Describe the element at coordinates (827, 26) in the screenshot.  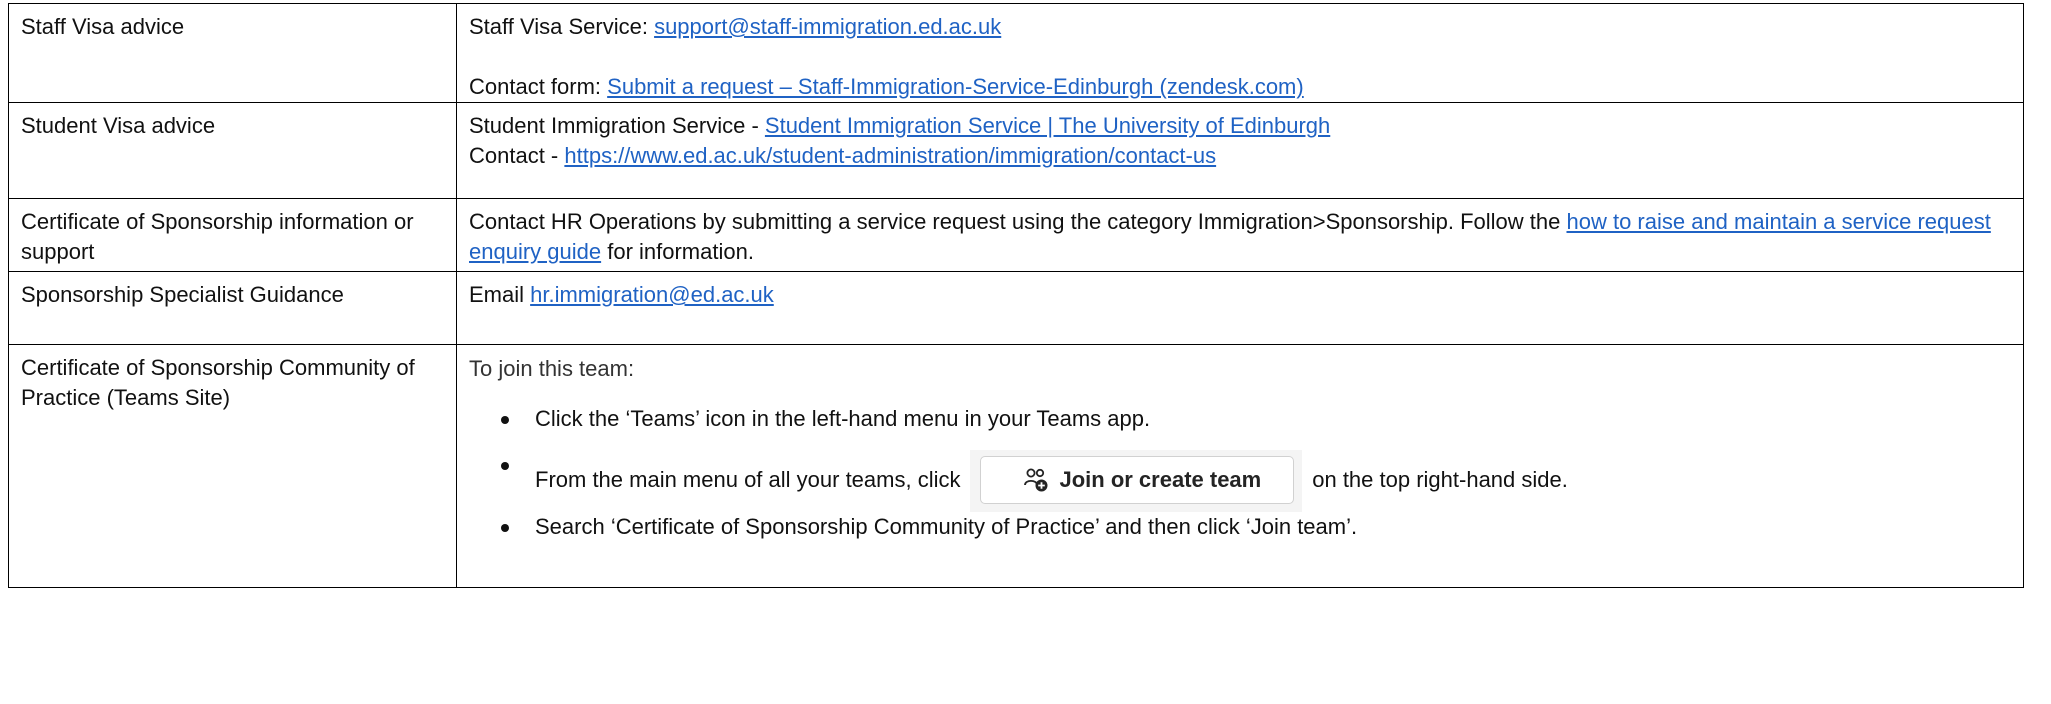
I see `staff-visa-email-link: support@staff-immigration.ed.ac.uk` at that location.